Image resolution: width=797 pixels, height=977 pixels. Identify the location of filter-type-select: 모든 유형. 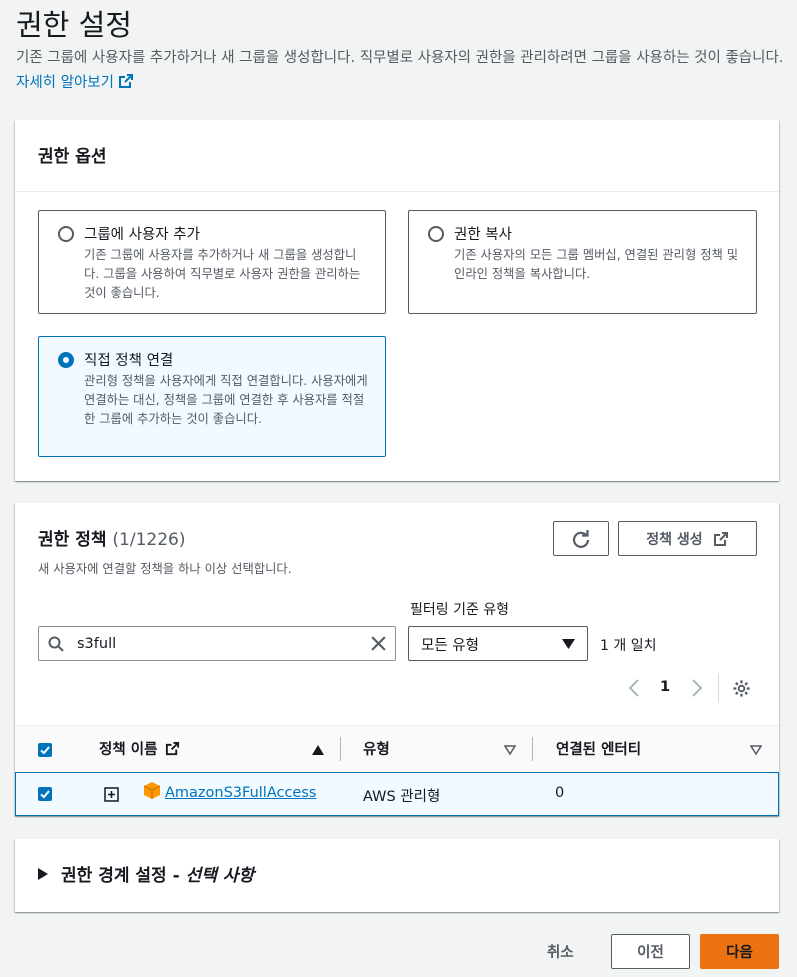
(498, 643).